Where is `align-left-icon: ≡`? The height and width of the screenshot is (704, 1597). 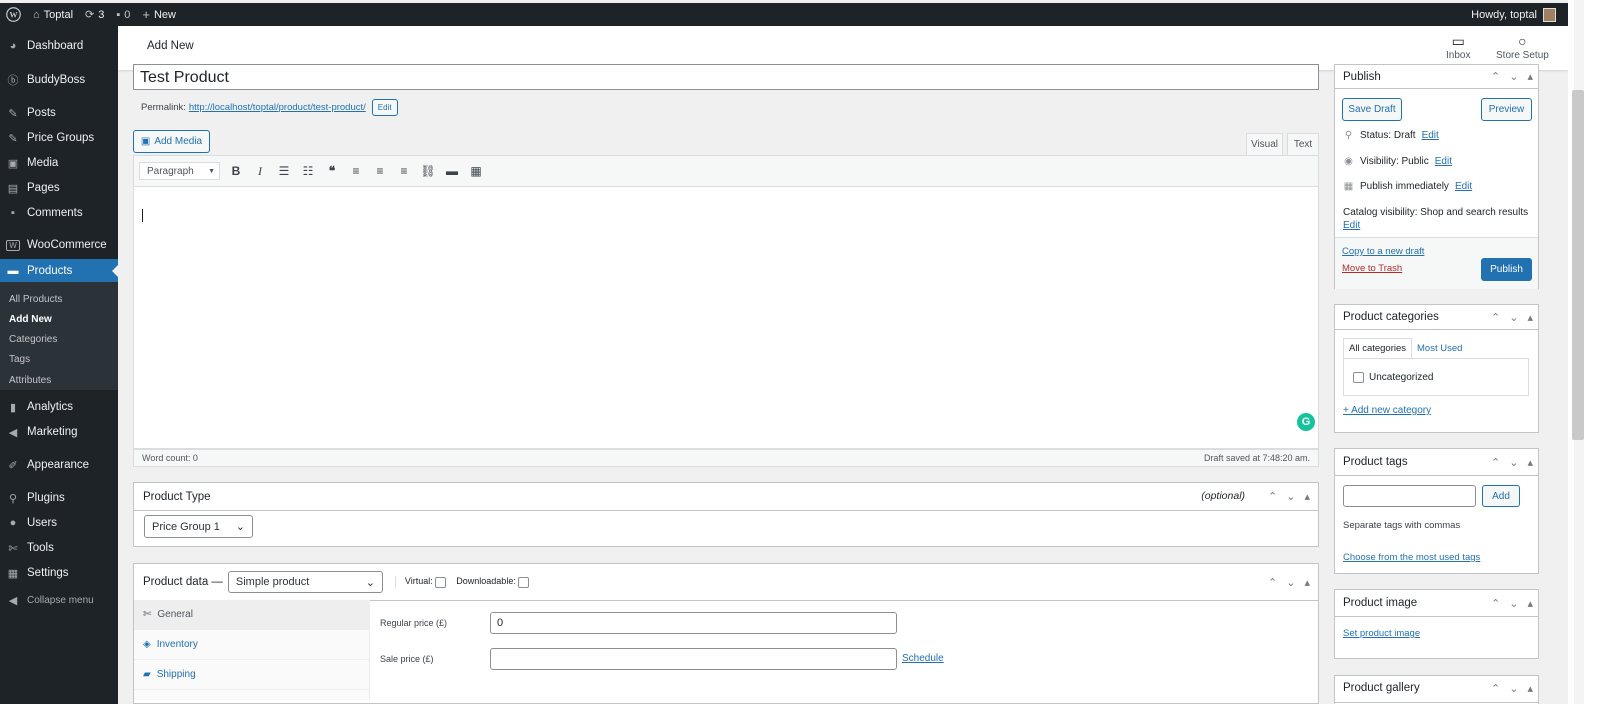
align-left-icon: ≡ is located at coordinates (356, 171).